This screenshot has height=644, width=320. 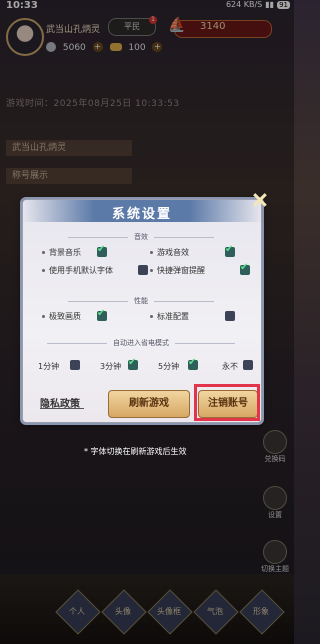 What do you see at coordinates (230, 250) in the screenshot?
I see `checkbox-game-sfx` at bounding box center [230, 250].